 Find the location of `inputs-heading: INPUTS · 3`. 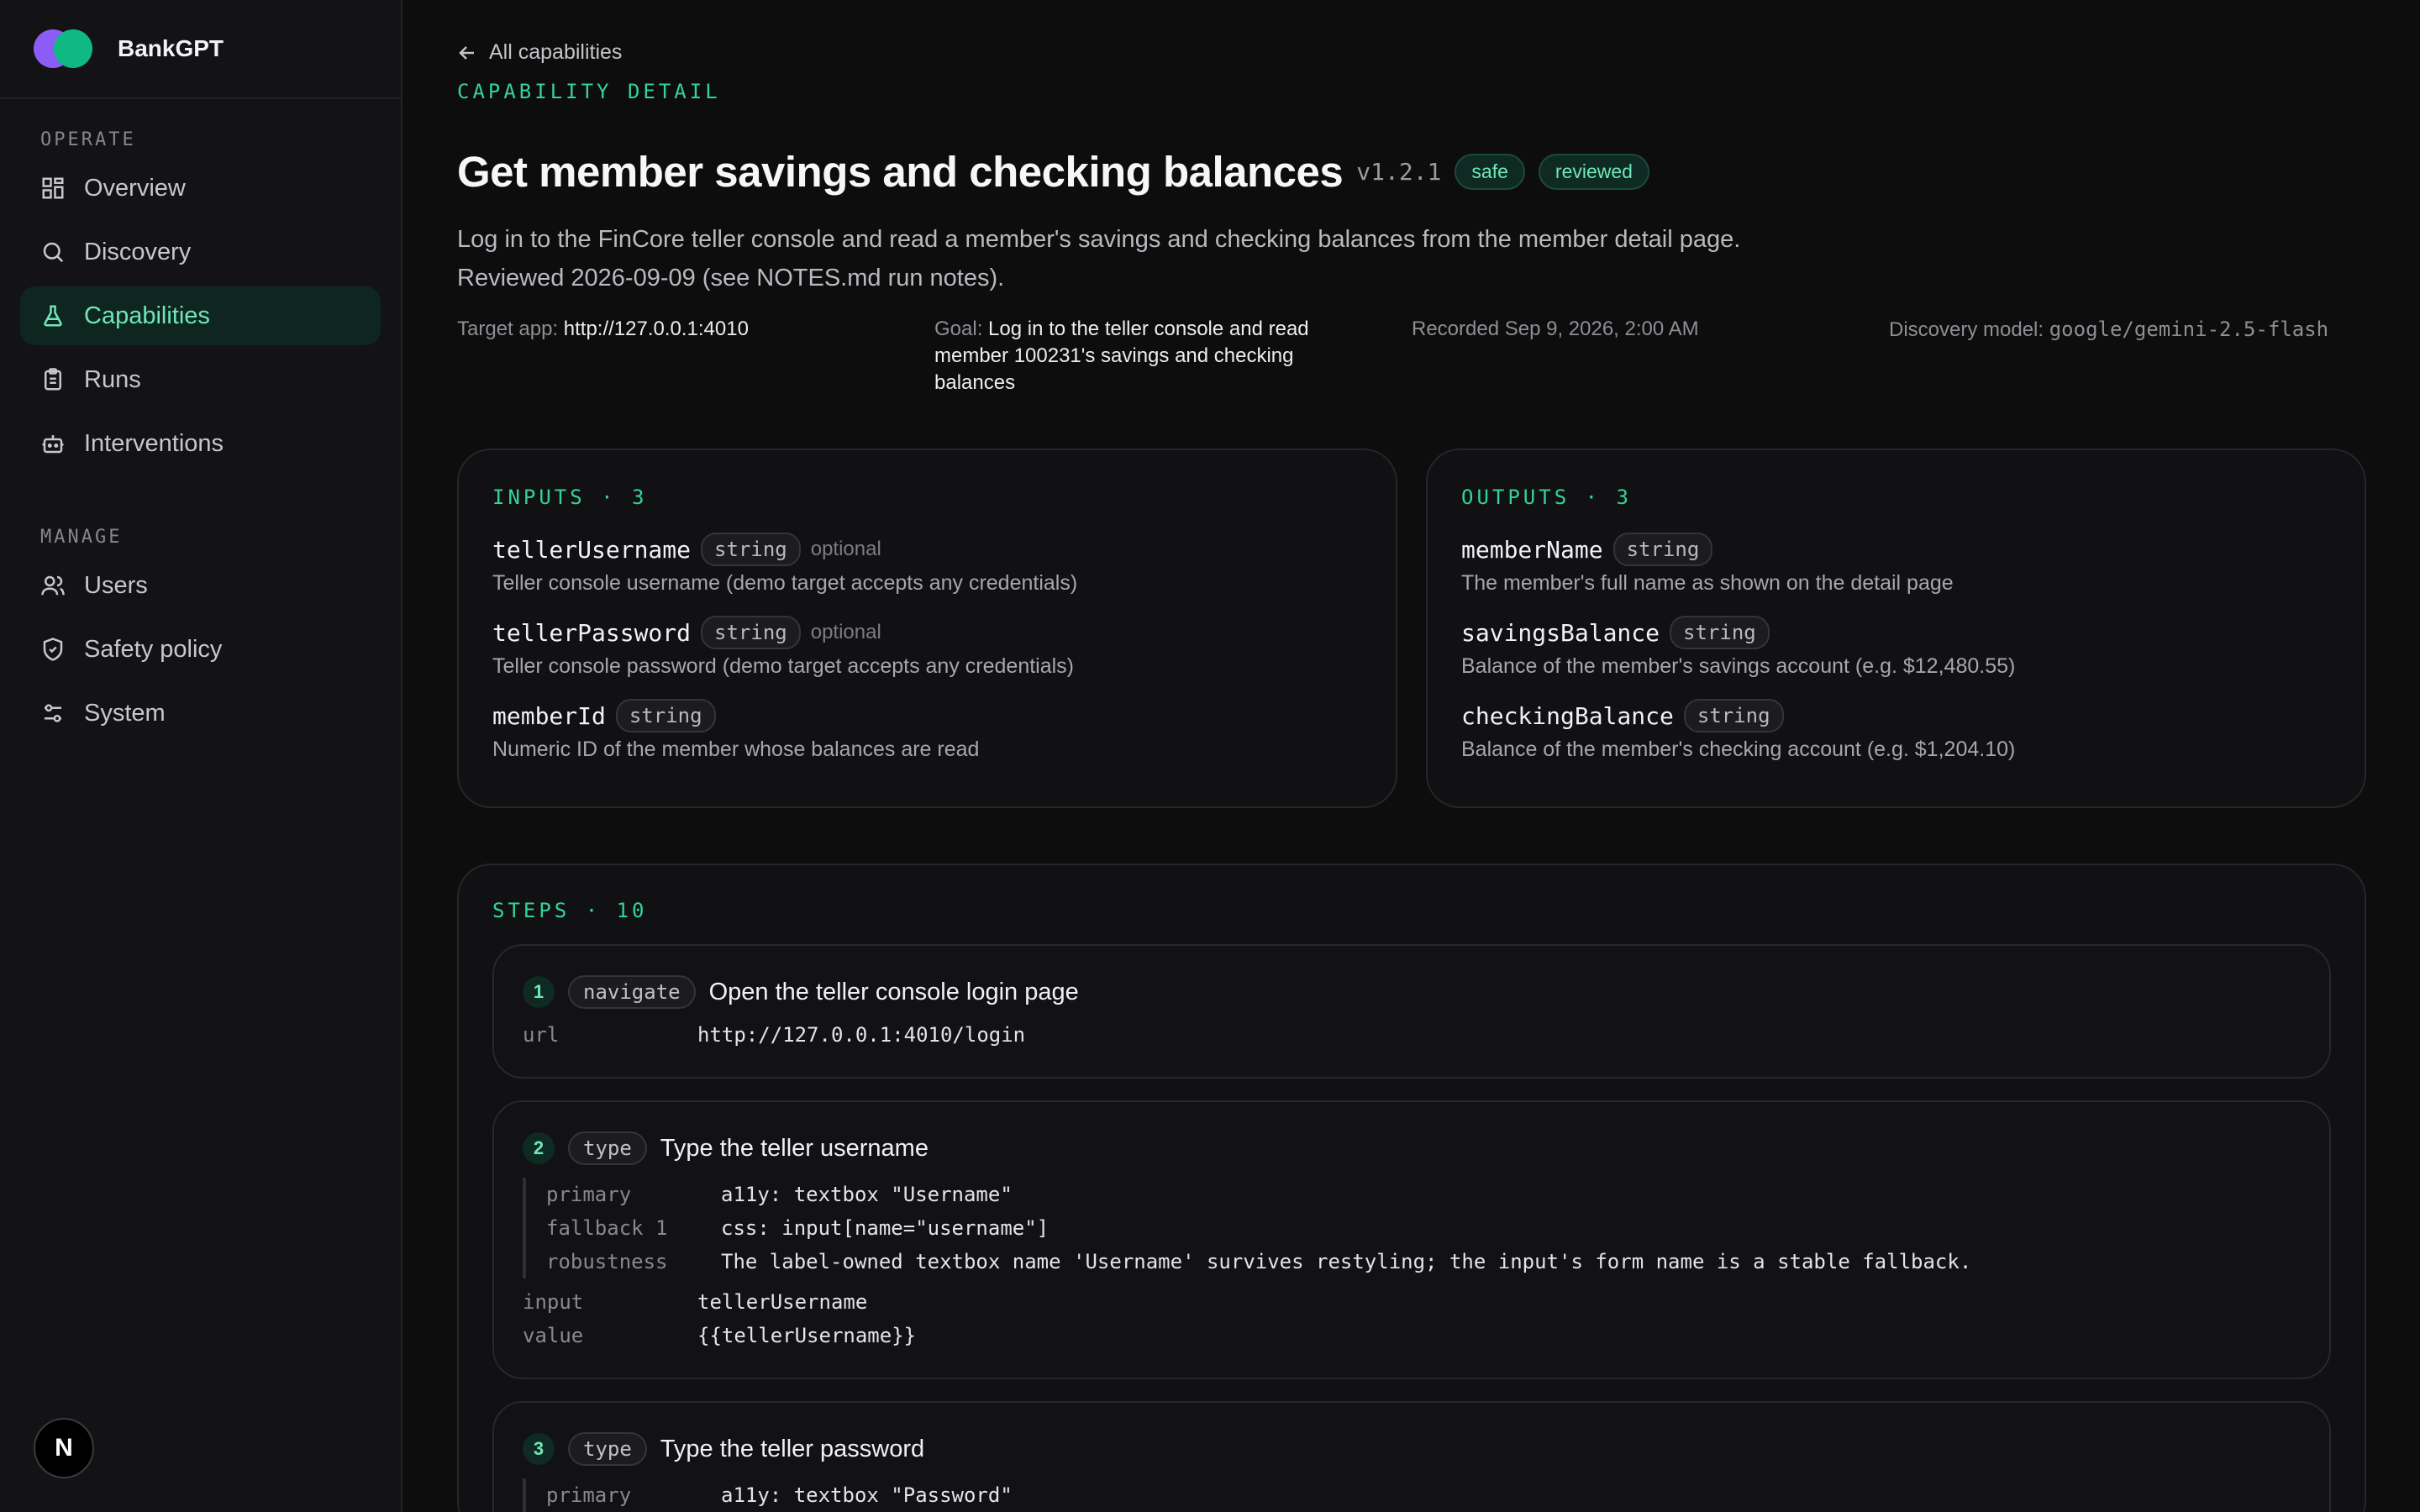

inputs-heading: INPUTS · 3 is located at coordinates (570, 497).